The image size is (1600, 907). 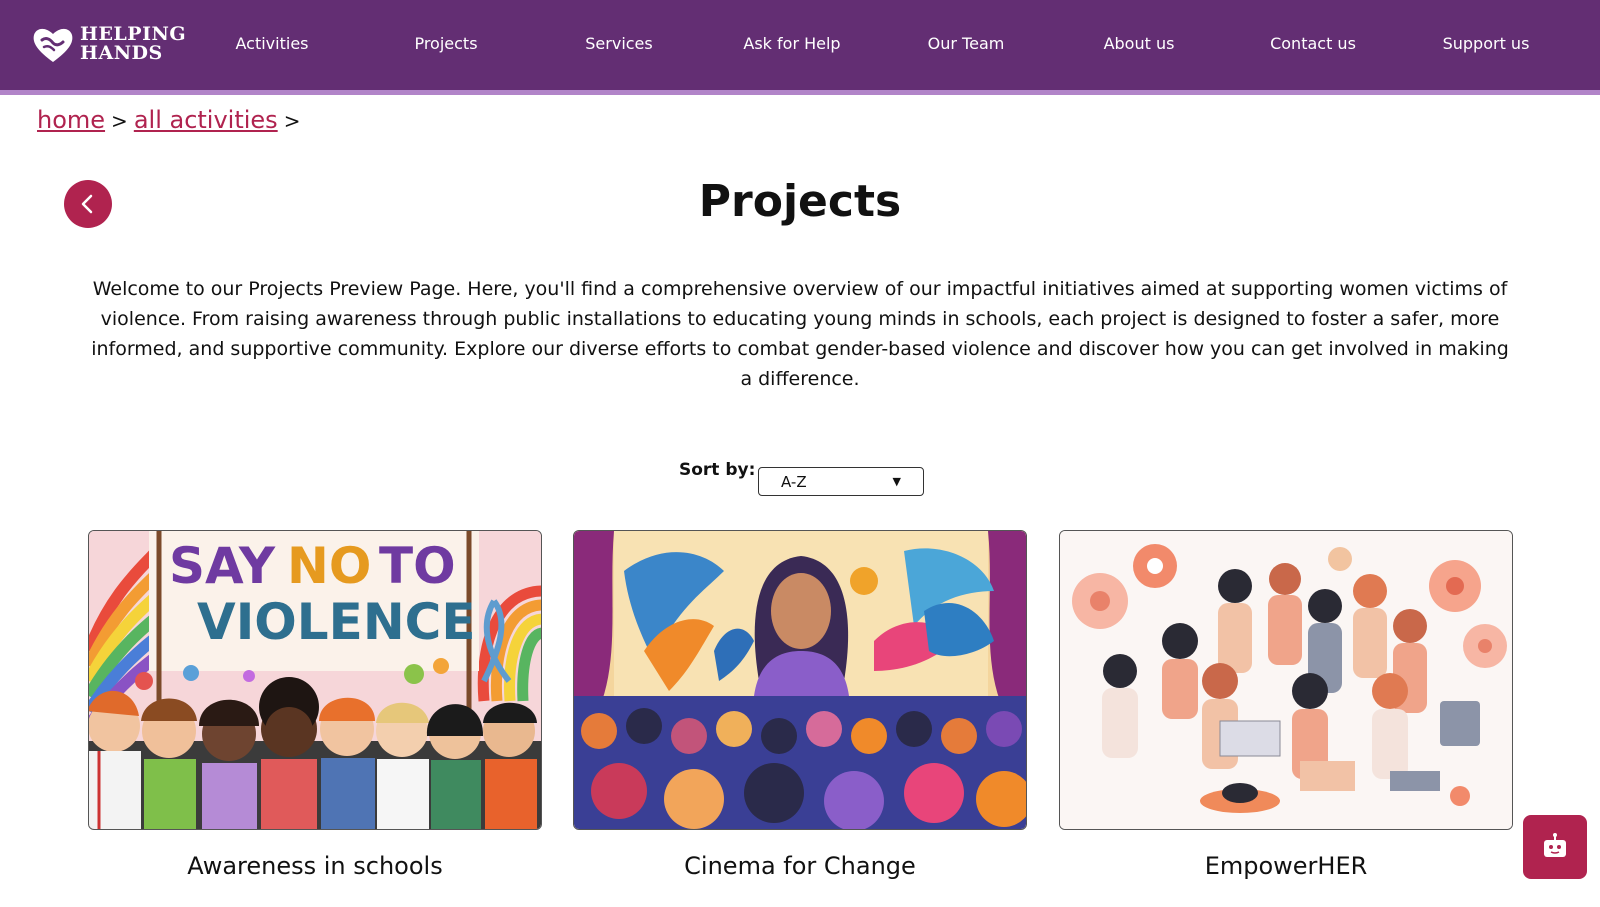 What do you see at coordinates (336, 622) in the screenshot?
I see `banner-word-violence: VIOLENCE` at bounding box center [336, 622].